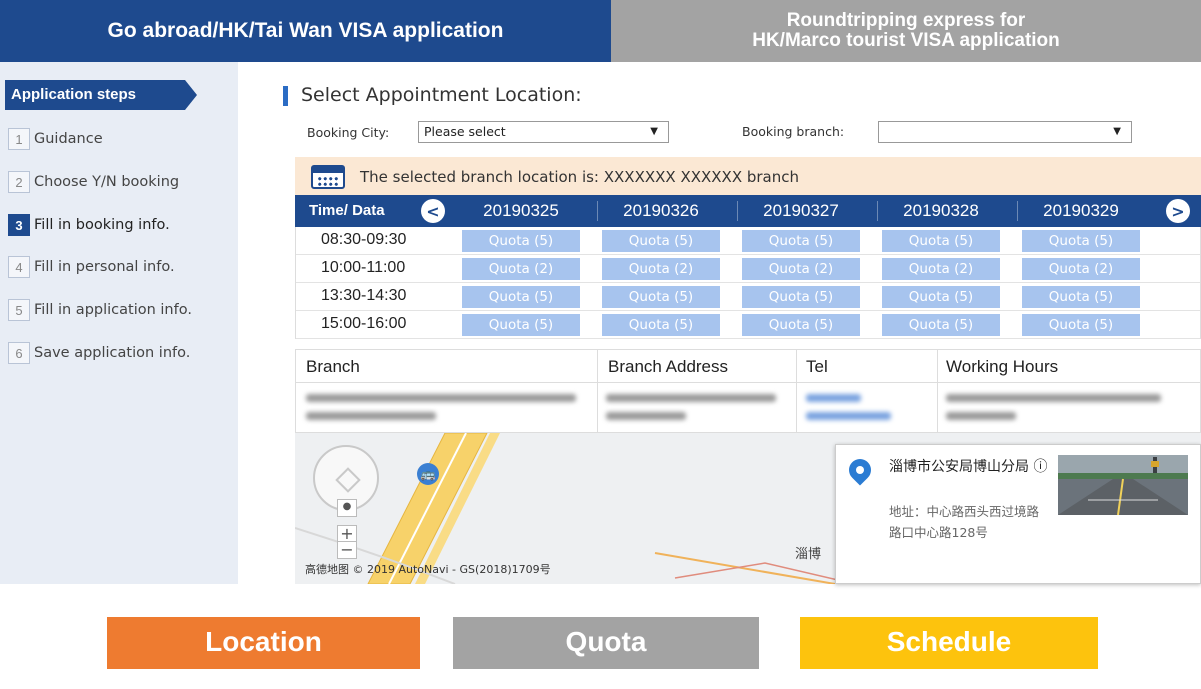  Describe the element at coordinates (364, 239) in the screenshot. I see `time-slot: 08:30-09:30` at that location.